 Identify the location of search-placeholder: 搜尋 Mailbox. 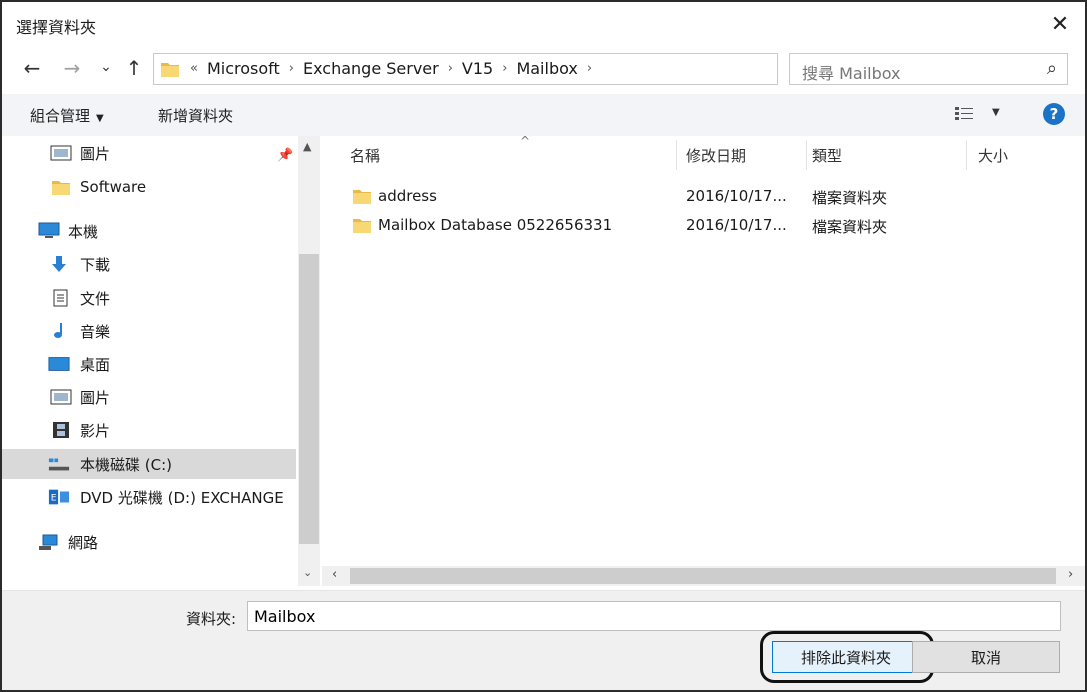
(851, 73).